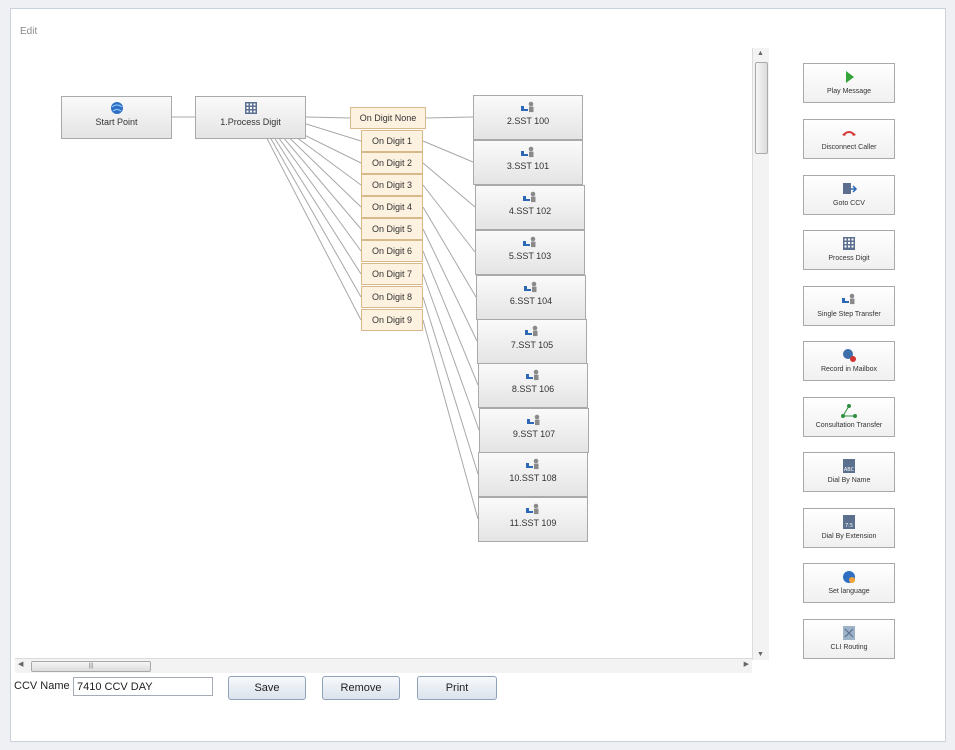 The image size is (955, 750). Describe the element at coordinates (849, 633) in the screenshot. I see `routing-icon` at that location.